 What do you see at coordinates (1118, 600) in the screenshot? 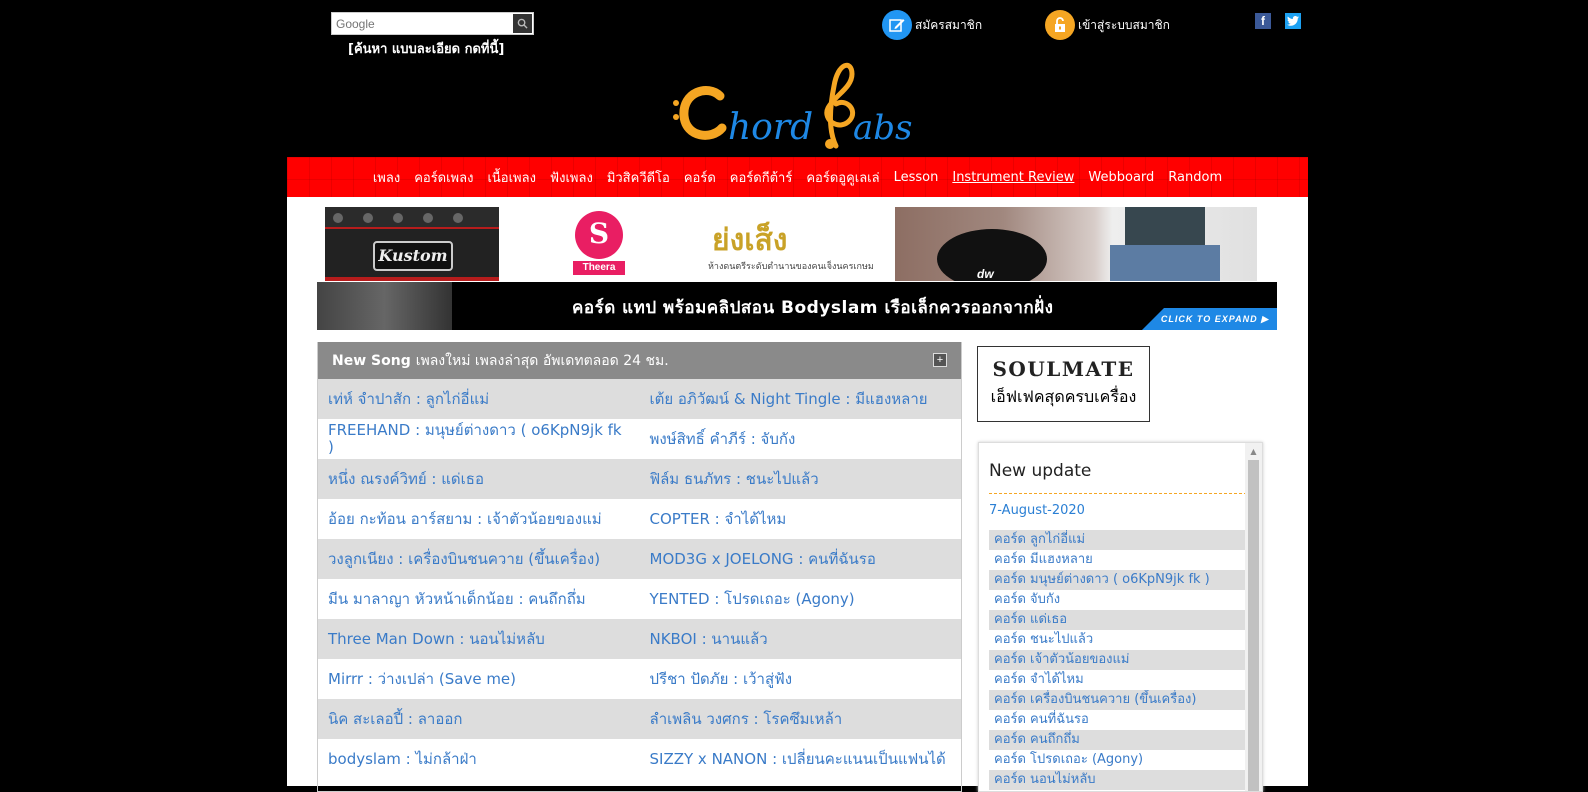
I see `update-item: คอร์ด จับกัง` at bounding box center [1118, 600].